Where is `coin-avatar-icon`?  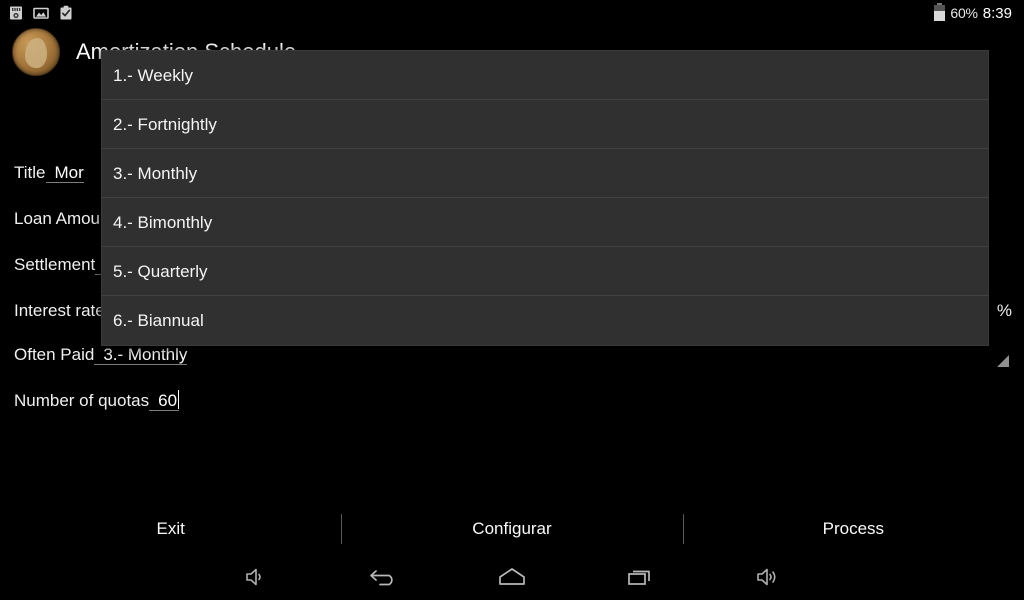 coin-avatar-icon is located at coordinates (36, 52).